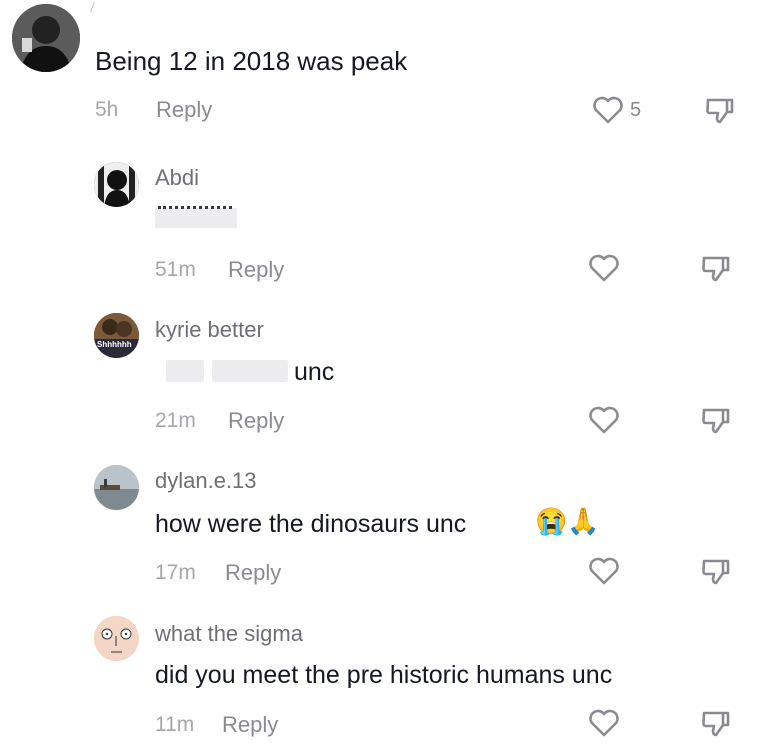 The image size is (757, 746). Describe the element at coordinates (116, 184) in the screenshot. I see `reply-avatar-abdi` at that location.